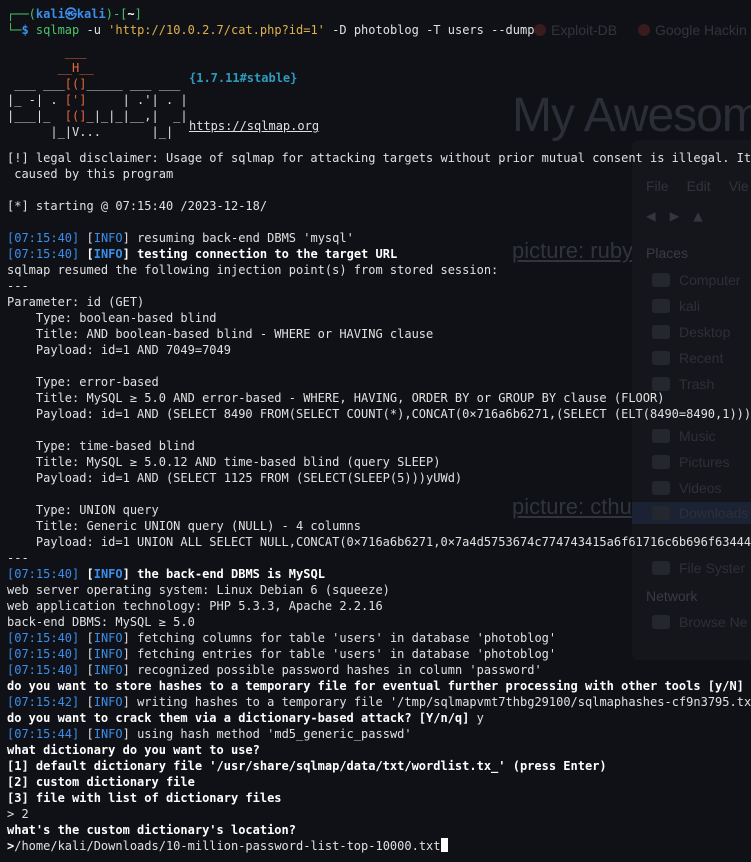  Describe the element at coordinates (57, 30) in the screenshot. I see `command-name: sqlmap` at that location.